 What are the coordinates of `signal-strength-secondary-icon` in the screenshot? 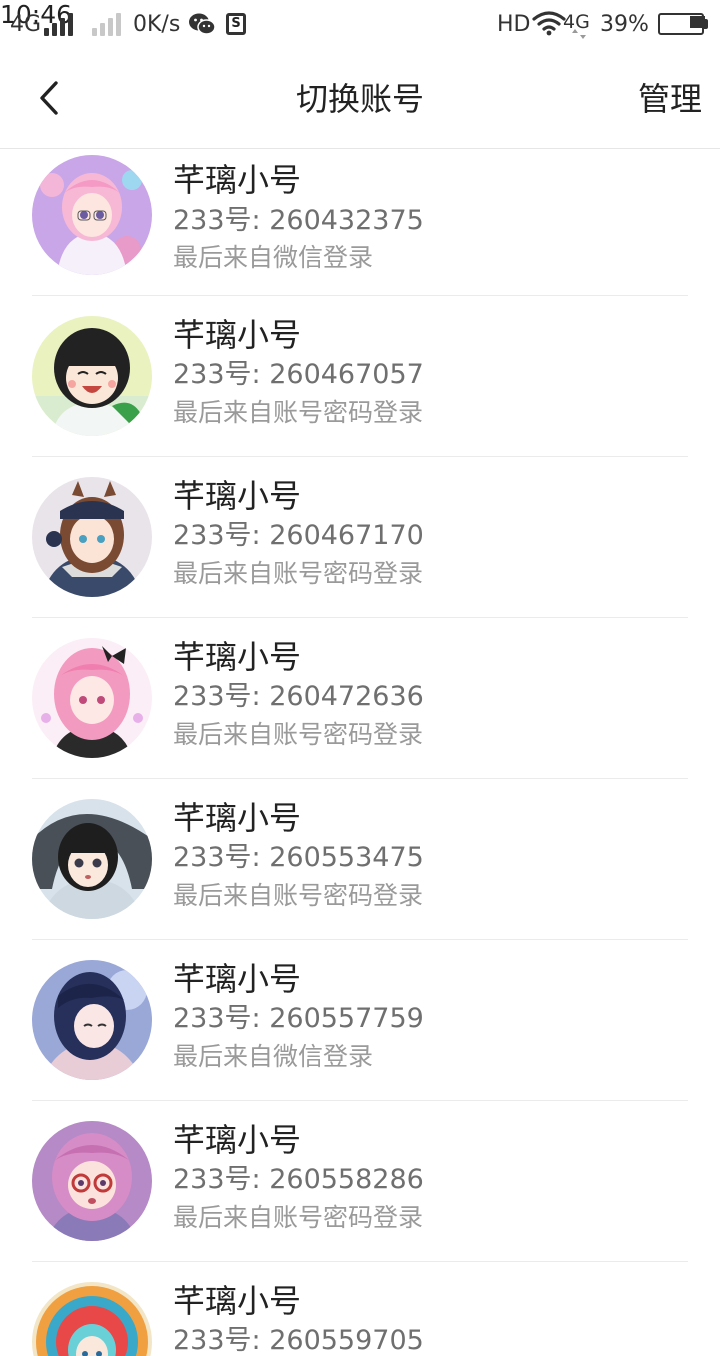 It's located at (107, 24).